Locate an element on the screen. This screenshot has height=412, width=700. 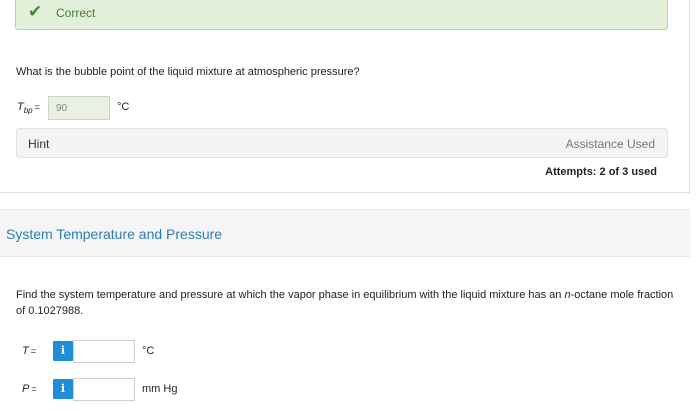
tbp-answer-field: 90 is located at coordinates (79, 108).